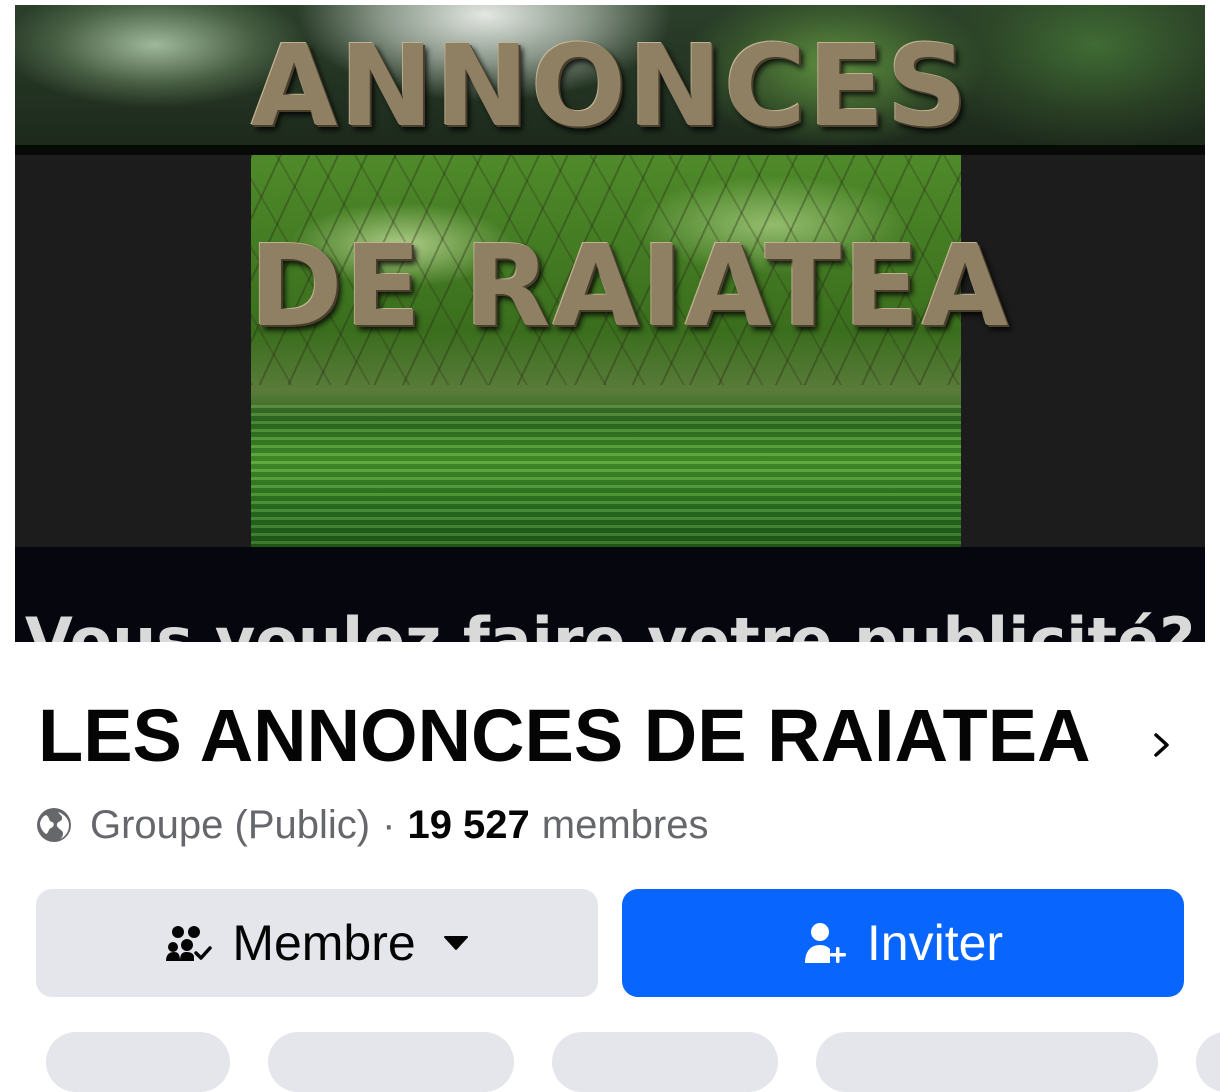  Describe the element at coordinates (188, 943) in the screenshot. I see `members-check-icon` at that location.